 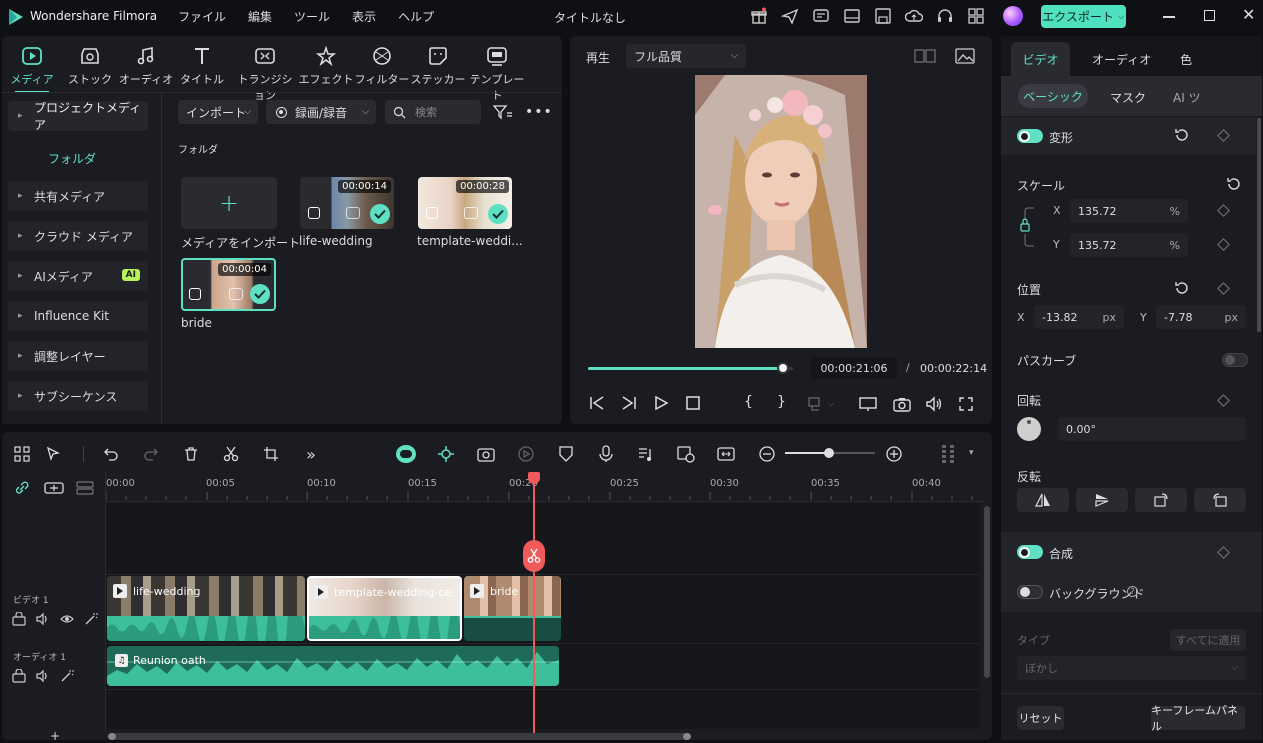 I want to click on more-options-icon: •••, so click(x=539, y=112).